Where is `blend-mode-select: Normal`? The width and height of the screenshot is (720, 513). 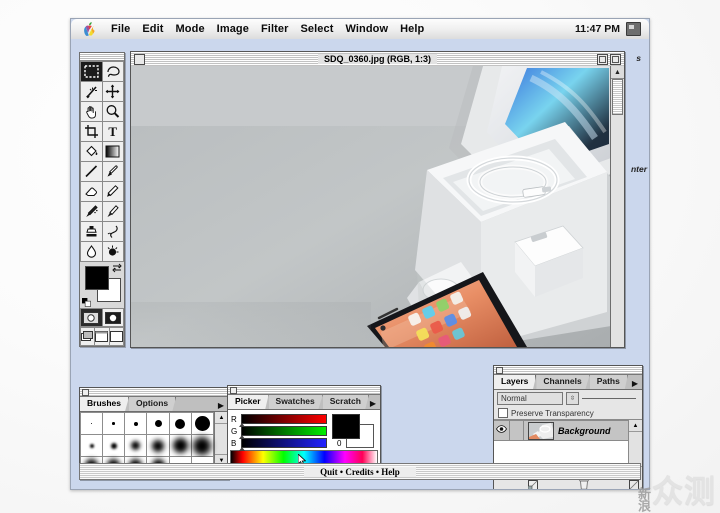 blend-mode-select: Normal is located at coordinates (530, 398).